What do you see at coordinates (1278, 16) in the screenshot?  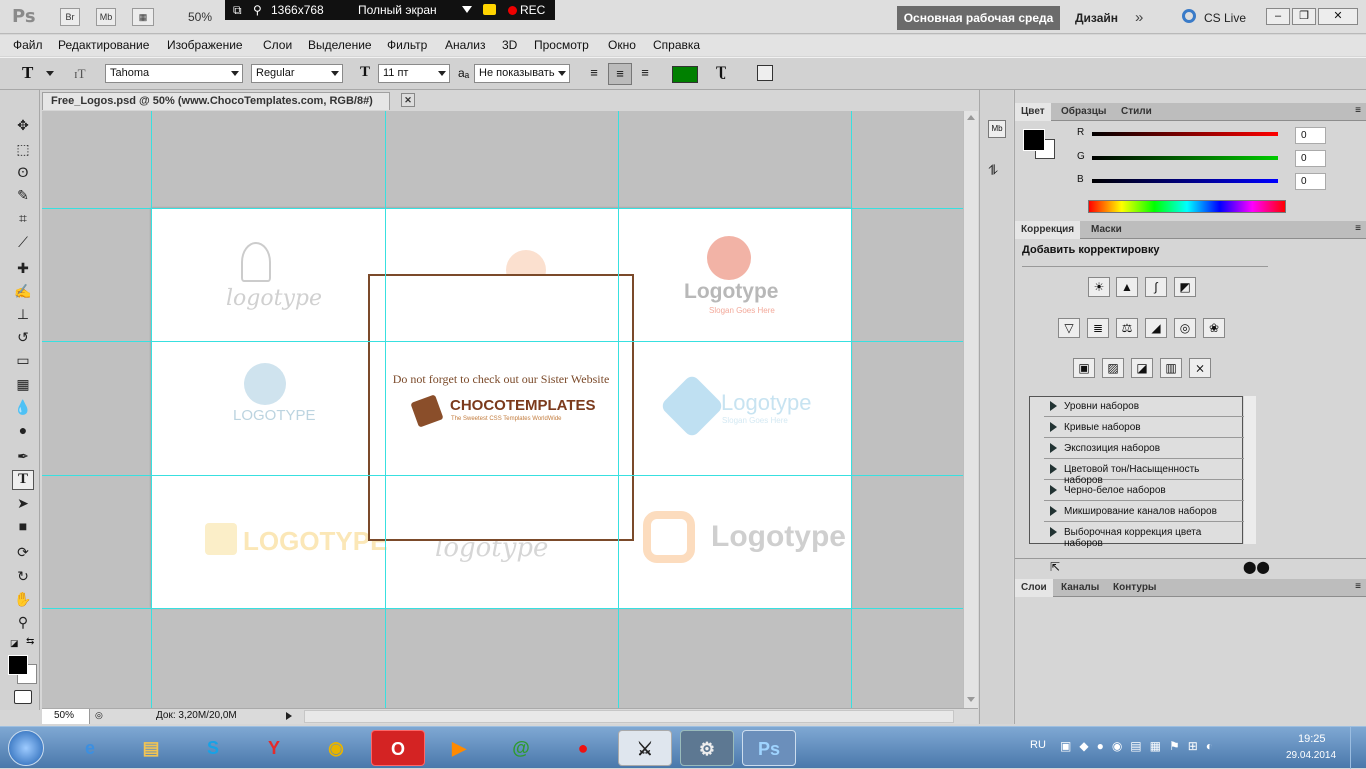 I see `minimize-button: –` at bounding box center [1278, 16].